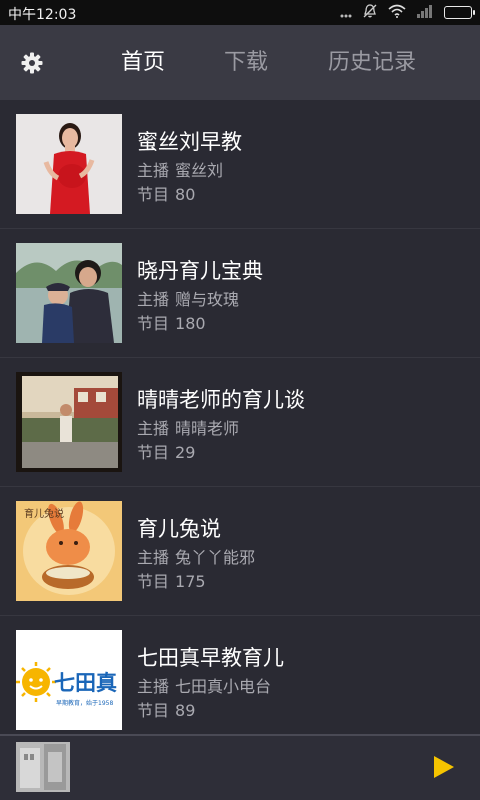 This screenshot has height=800, width=480. I want to click on play-icon, so click(444, 767).